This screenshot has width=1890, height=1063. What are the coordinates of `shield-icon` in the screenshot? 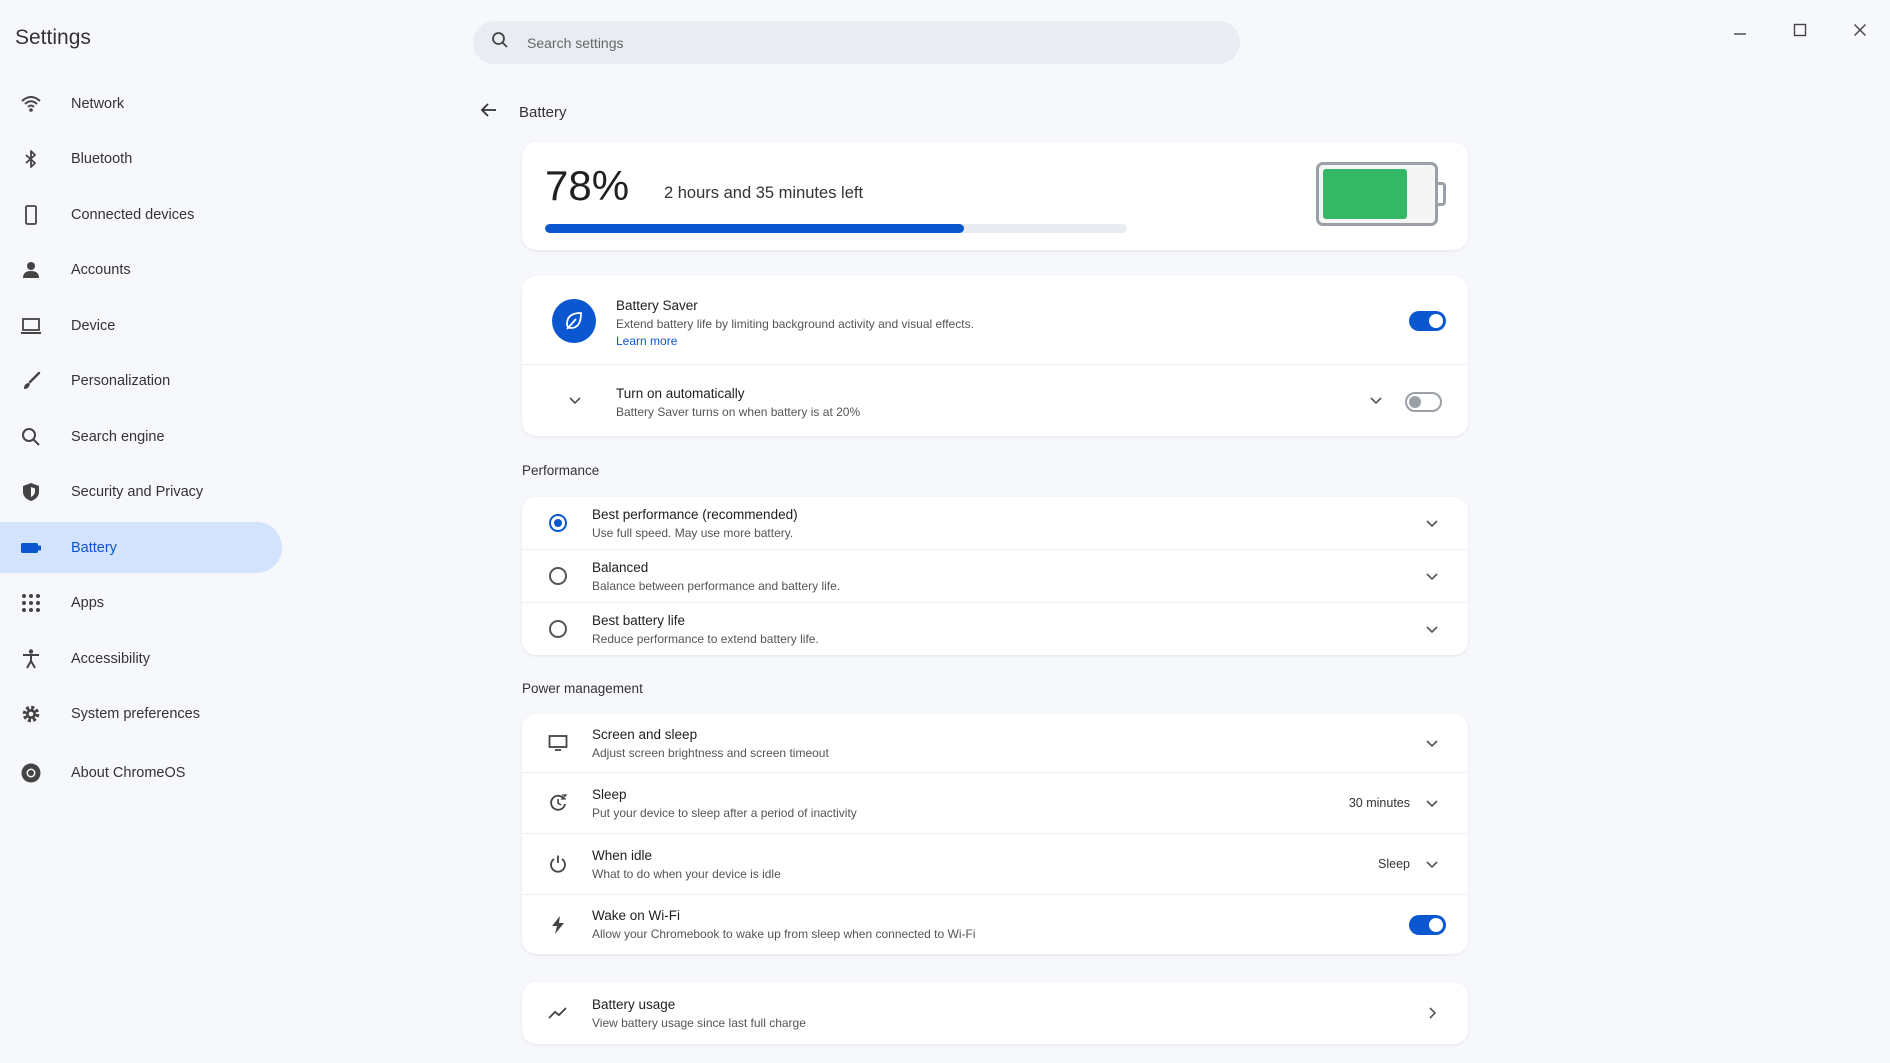 It's located at (31, 492).